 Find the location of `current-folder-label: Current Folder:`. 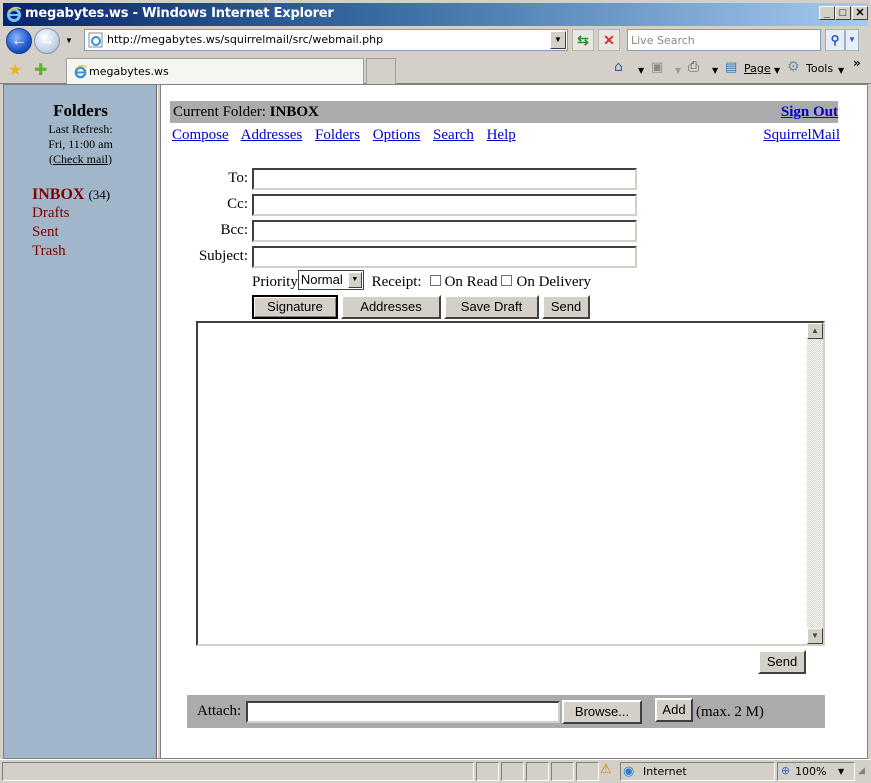

current-folder-label: Current Folder: is located at coordinates (221, 112).